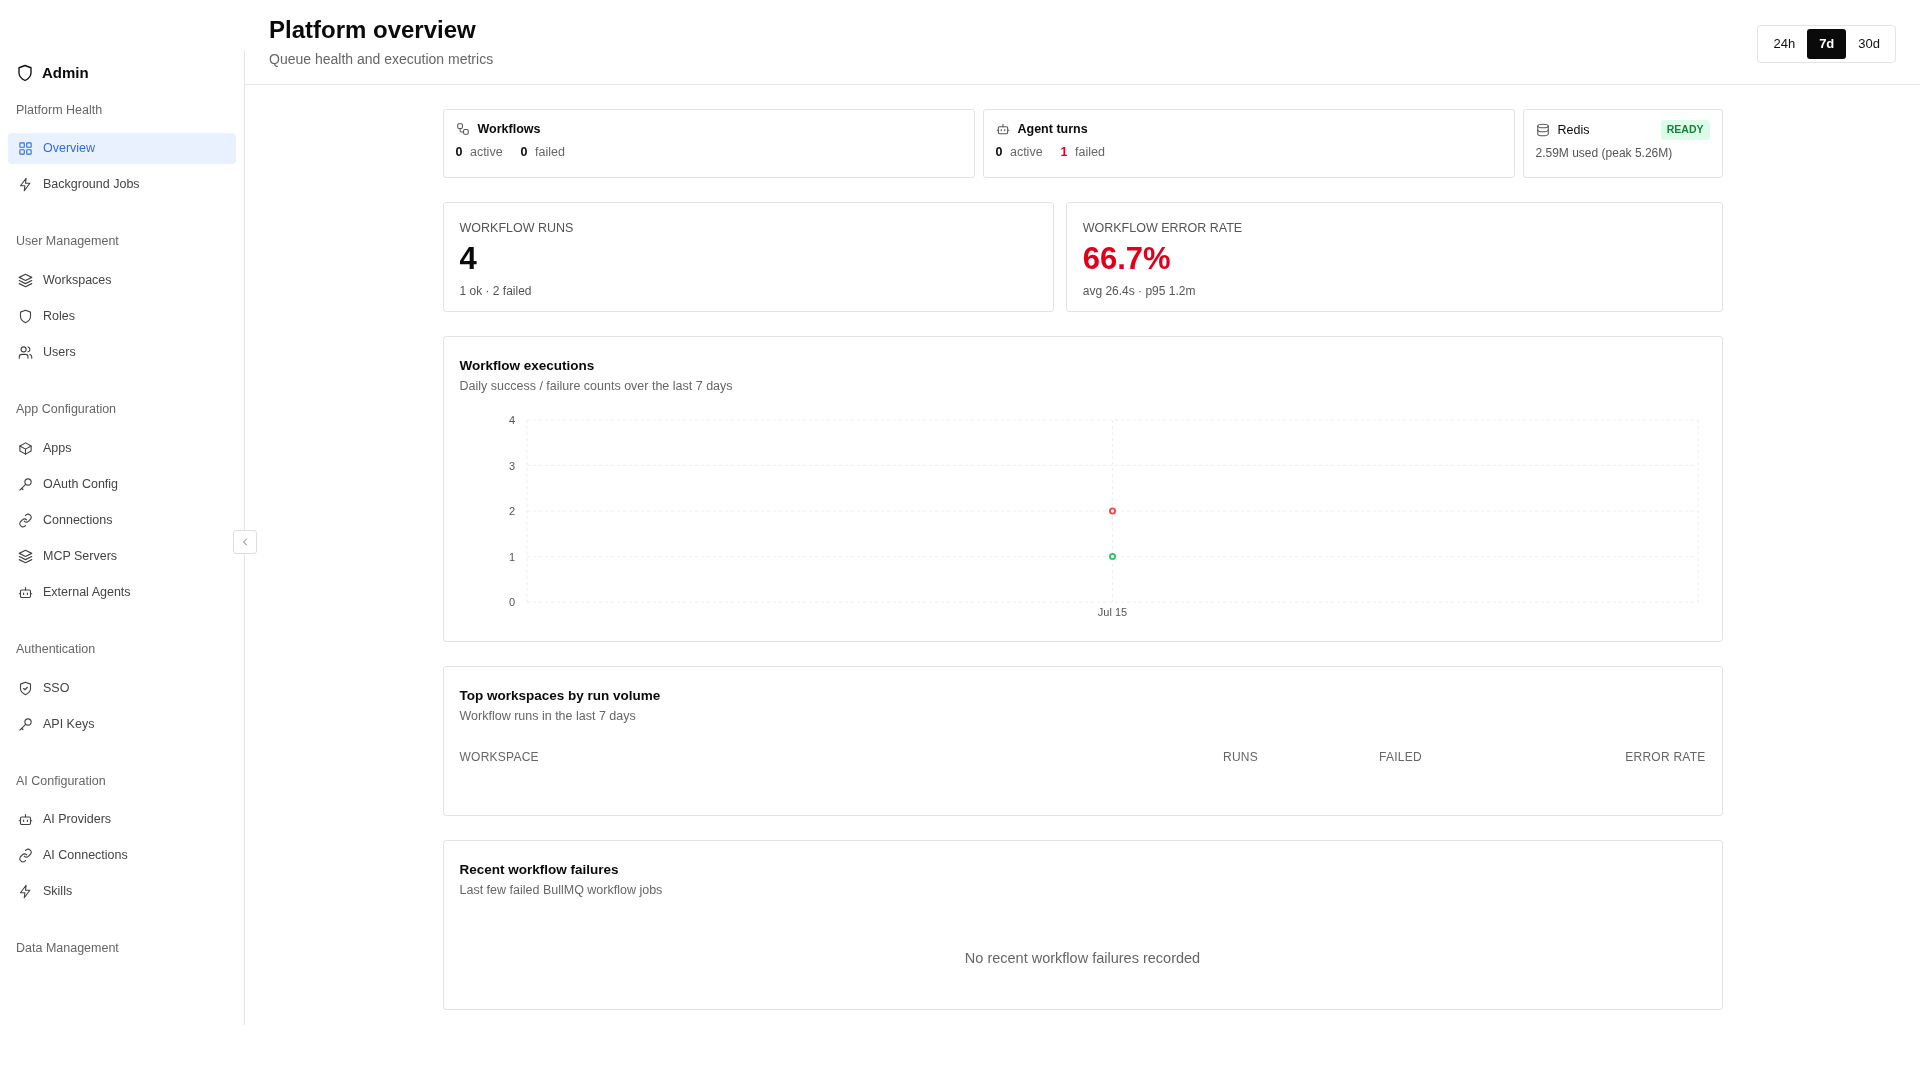 The image size is (1920, 1080). What do you see at coordinates (527, 366) in the screenshot?
I see `card-title: Workflow executions` at bounding box center [527, 366].